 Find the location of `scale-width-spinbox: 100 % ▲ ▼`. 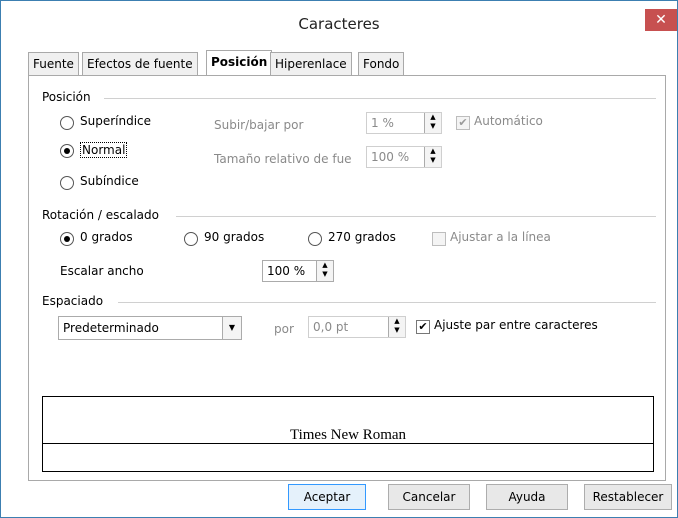

scale-width-spinbox: 100 % ▲ ▼ is located at coordinates (298, 271).